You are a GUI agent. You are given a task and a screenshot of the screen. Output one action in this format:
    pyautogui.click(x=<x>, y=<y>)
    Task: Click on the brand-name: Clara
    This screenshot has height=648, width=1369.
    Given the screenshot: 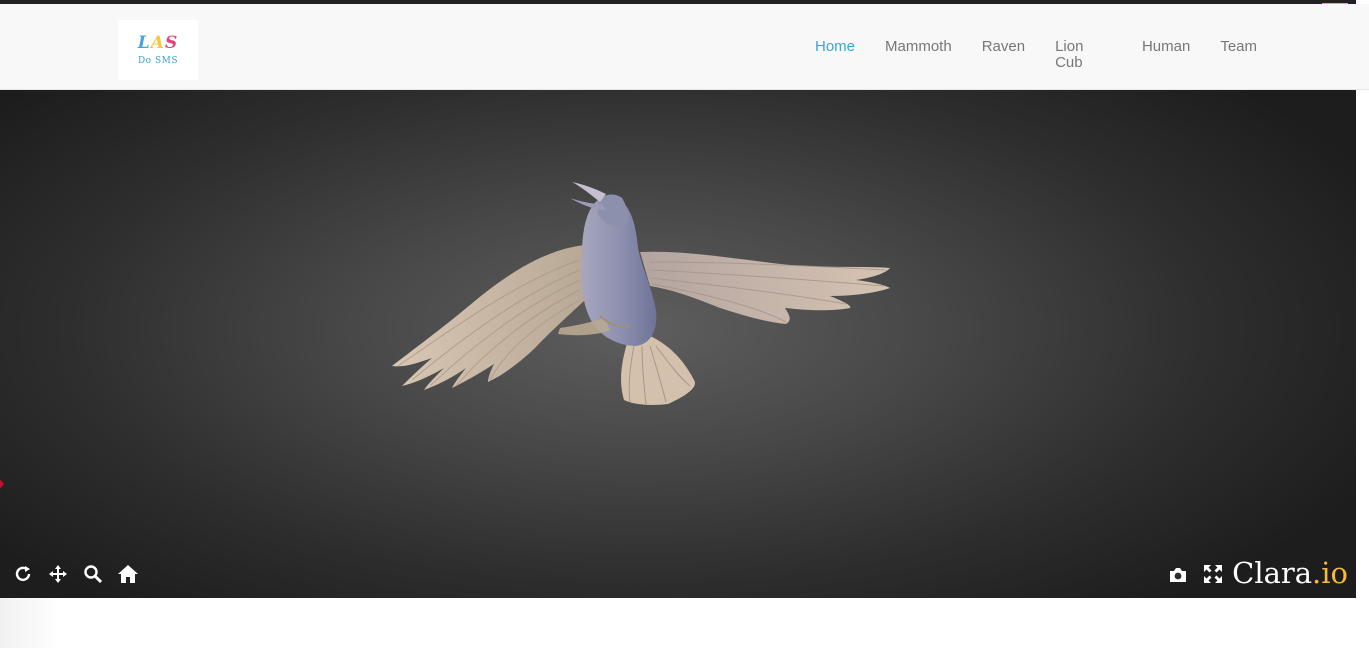 What is the action you would take?
    pyautogui.click(x=1272, y=573)
    